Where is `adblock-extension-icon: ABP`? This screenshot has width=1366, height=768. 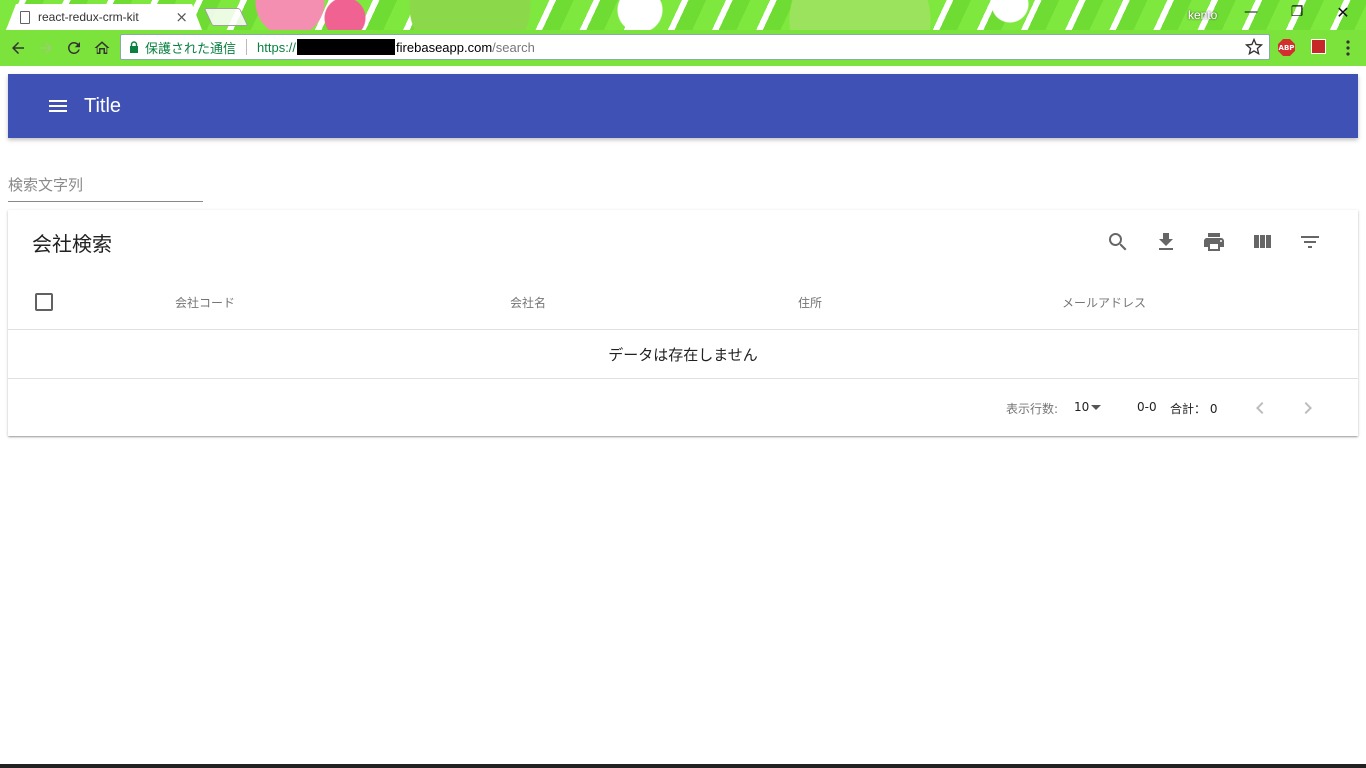
adblock-extension-icon: ABP is located at coordinates (1286, 47).